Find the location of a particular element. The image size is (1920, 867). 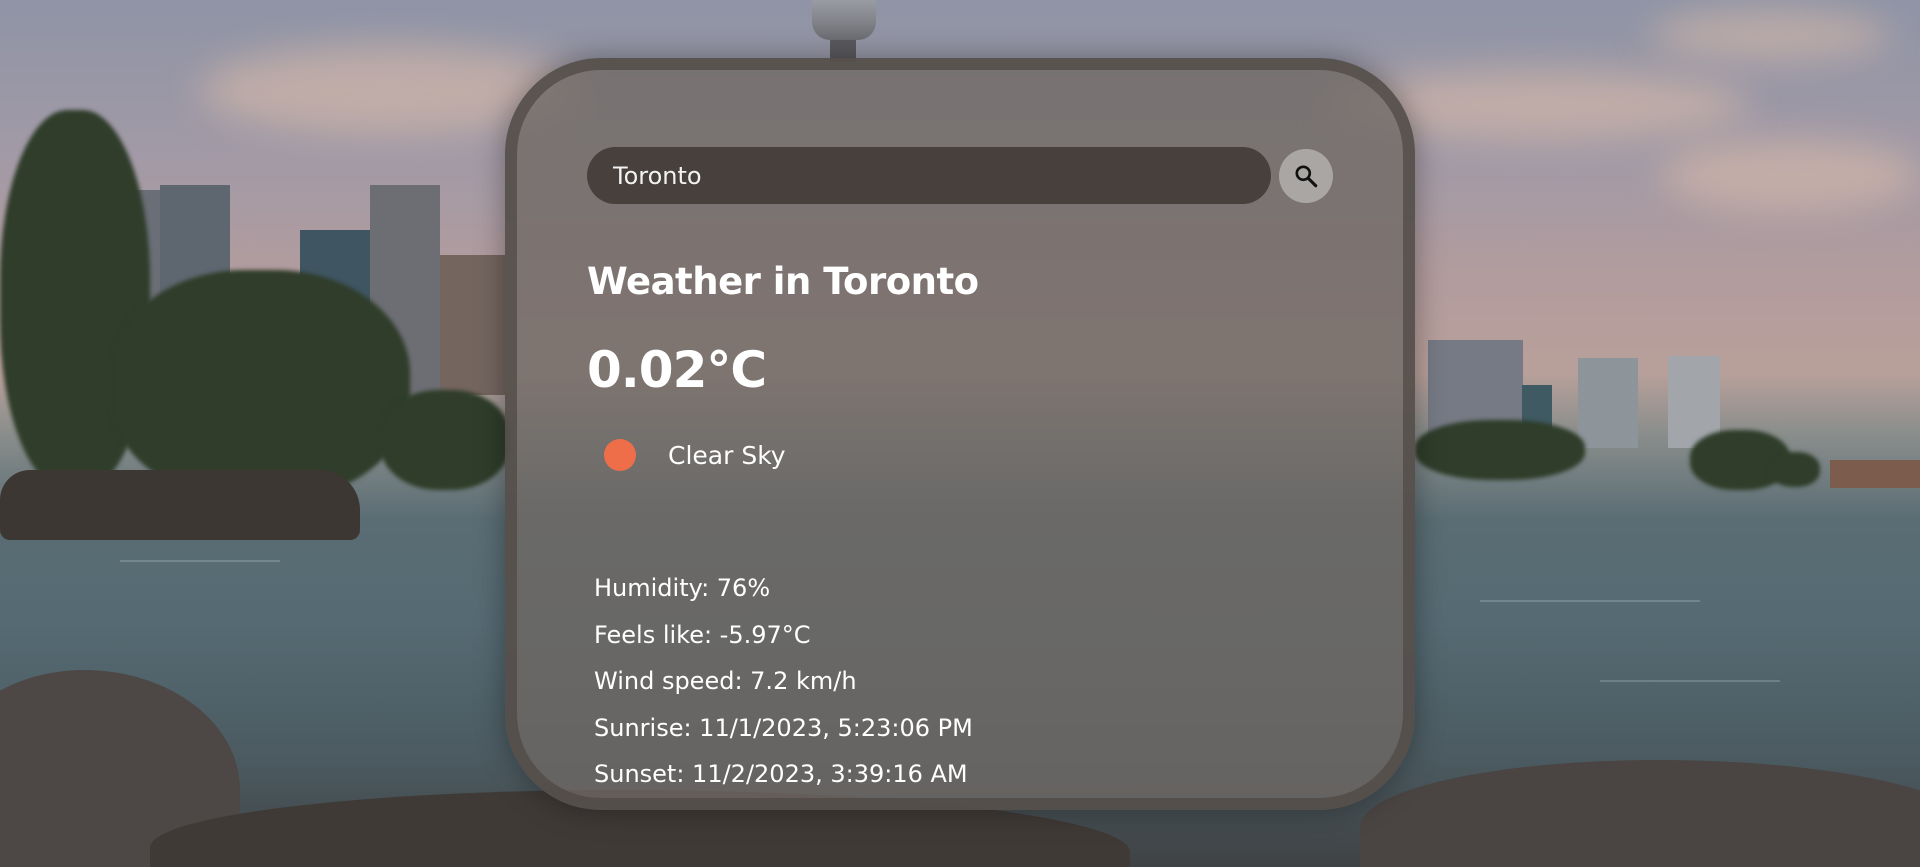

search-icon is located at coordinates (1306, 175).